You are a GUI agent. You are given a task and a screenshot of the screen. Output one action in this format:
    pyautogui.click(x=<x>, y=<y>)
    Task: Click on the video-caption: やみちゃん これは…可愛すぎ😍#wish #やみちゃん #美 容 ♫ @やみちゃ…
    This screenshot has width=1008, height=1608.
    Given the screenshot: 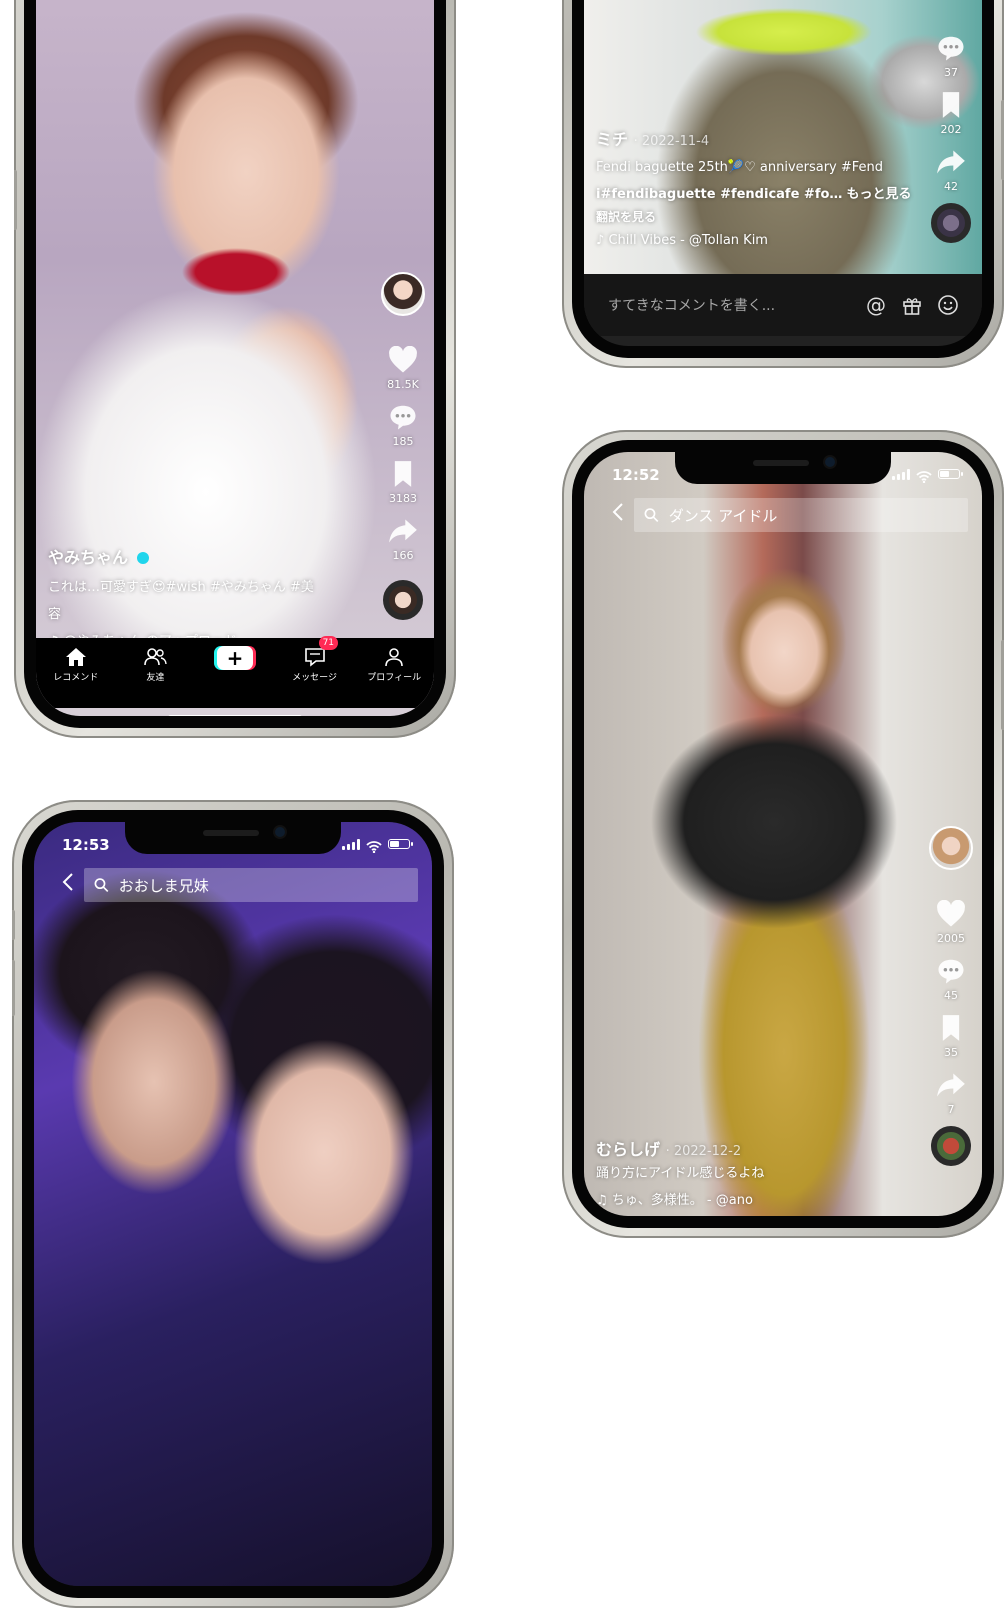 What is the action you would take?
    pyautogui.click(x=198, y=596)
    